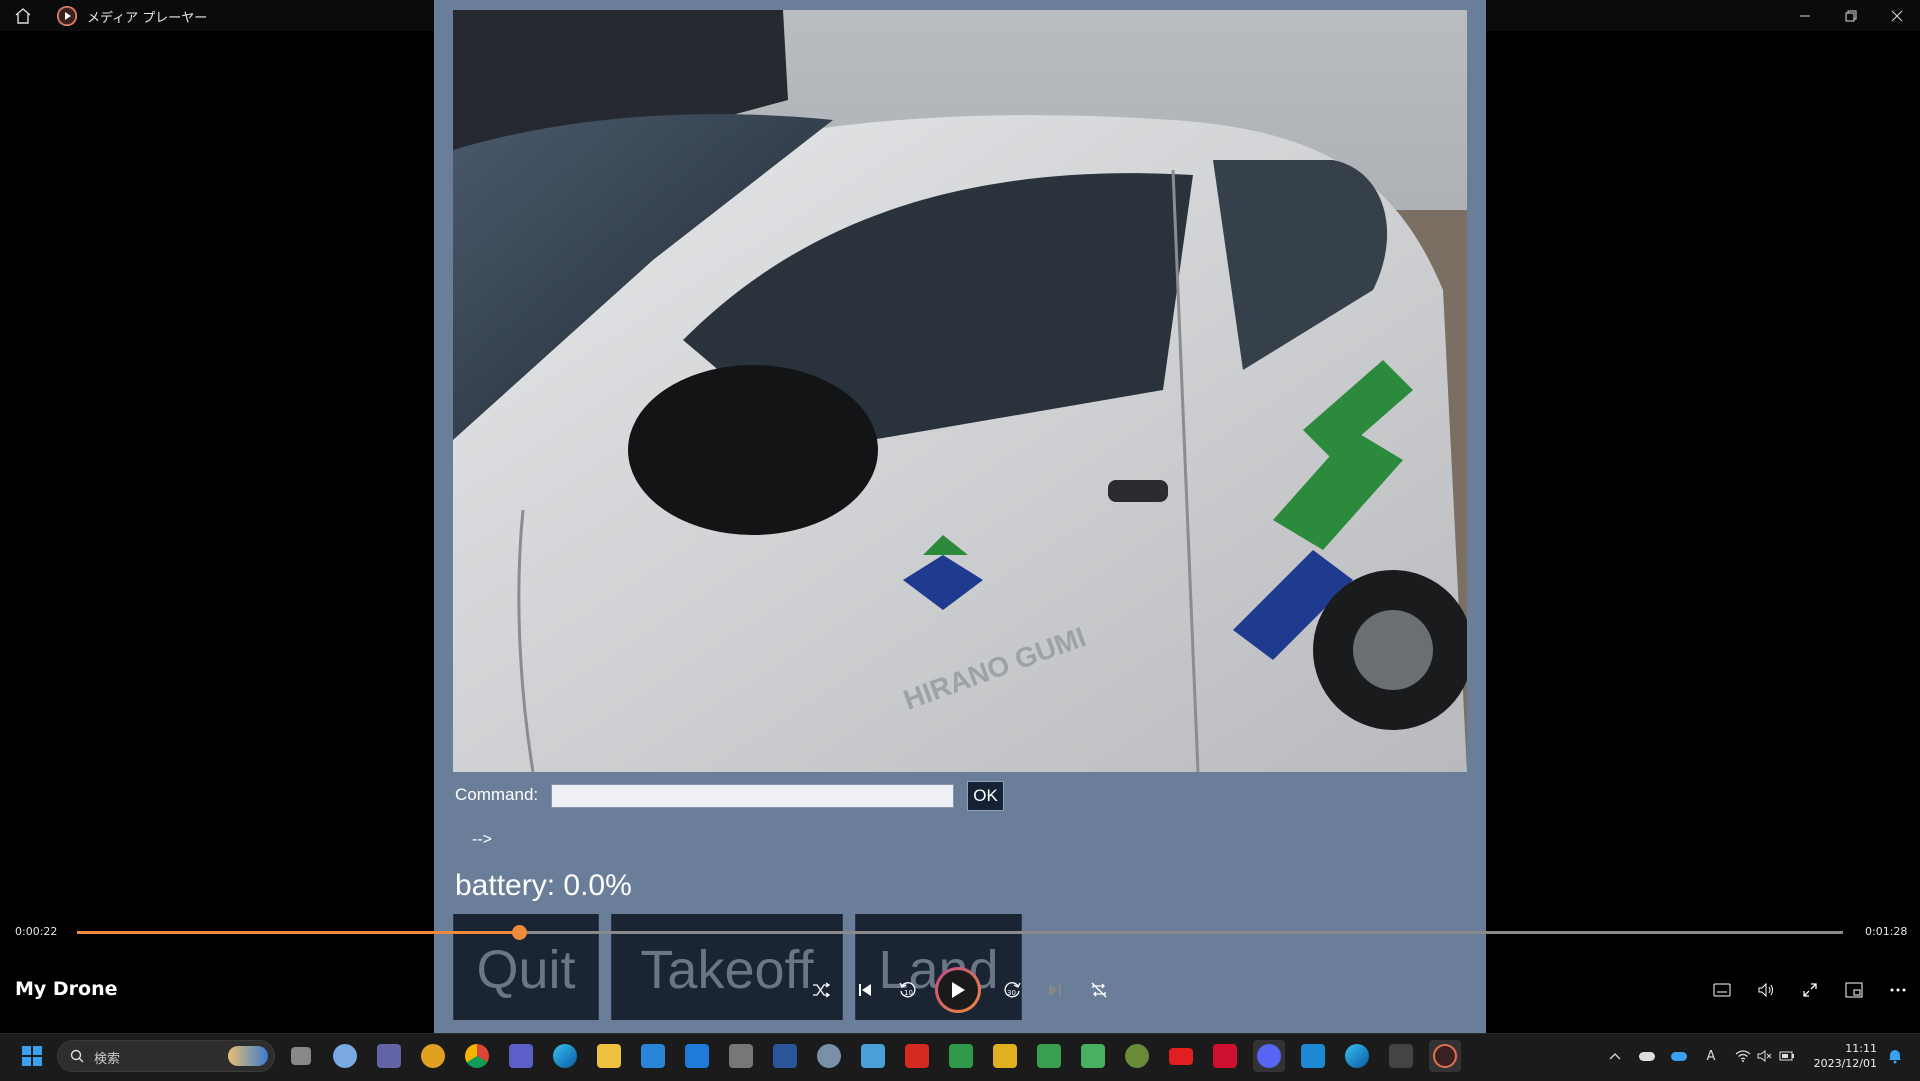 The height and width of the screenshot is (1081, 1920). What do you see at coordinates (1845, 1063) in the screenshot?
I see `clock-date: 2023/12/01` at bounding box center [1845, 1063].